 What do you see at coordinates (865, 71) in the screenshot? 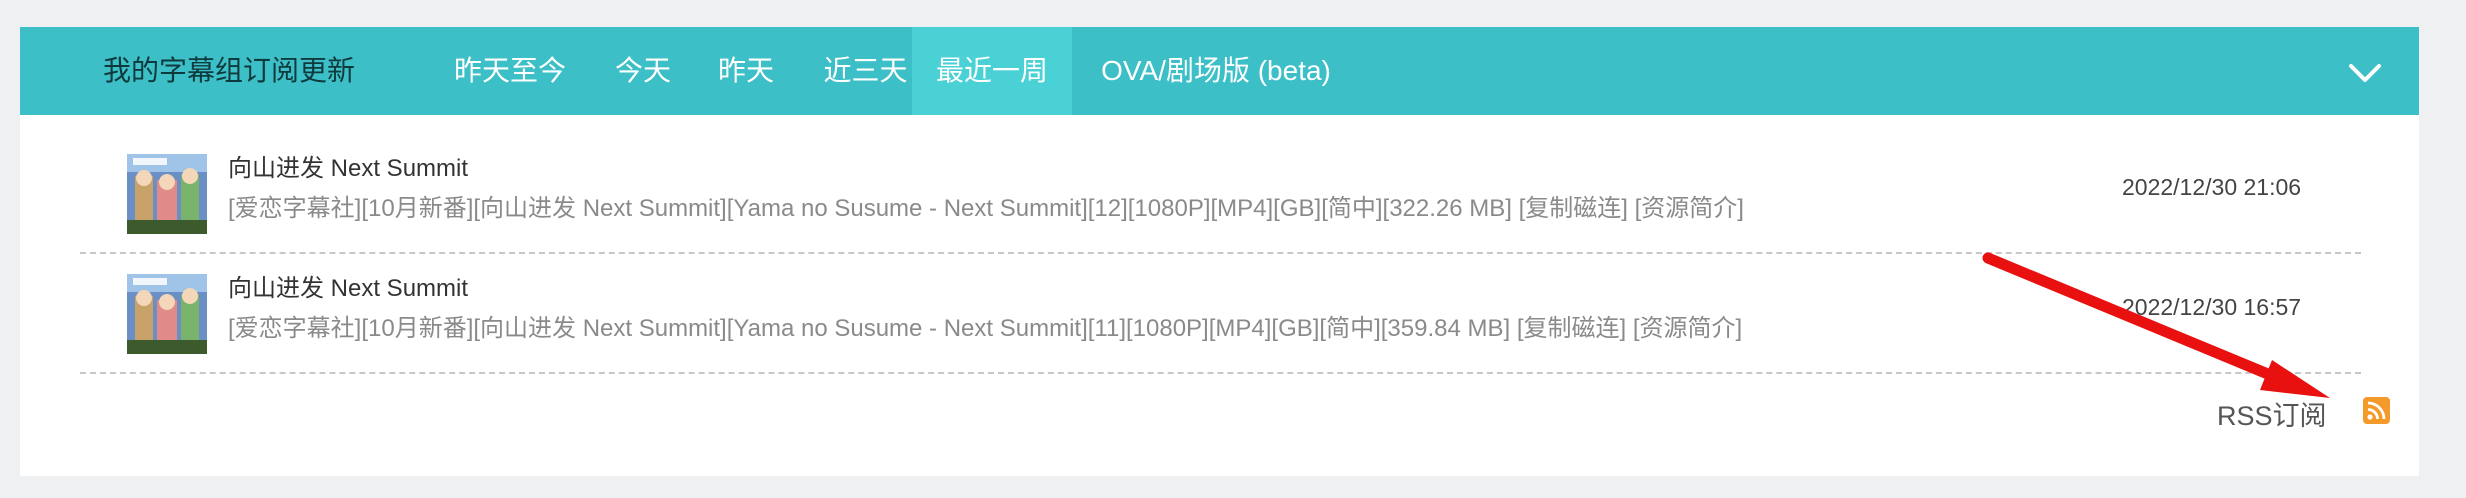
I see `tab-last-three-days: 近三天` at bounding box center [865, 71].